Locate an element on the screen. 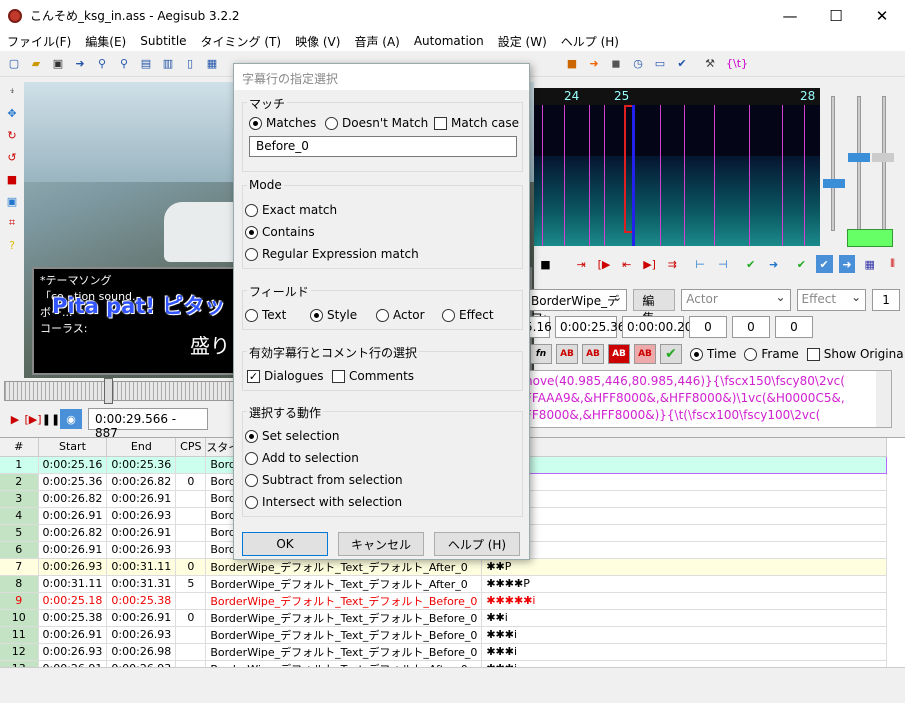 This screenshot has height=703, width=905. maximize-button: ☐ is located at coordinates (836, 15).